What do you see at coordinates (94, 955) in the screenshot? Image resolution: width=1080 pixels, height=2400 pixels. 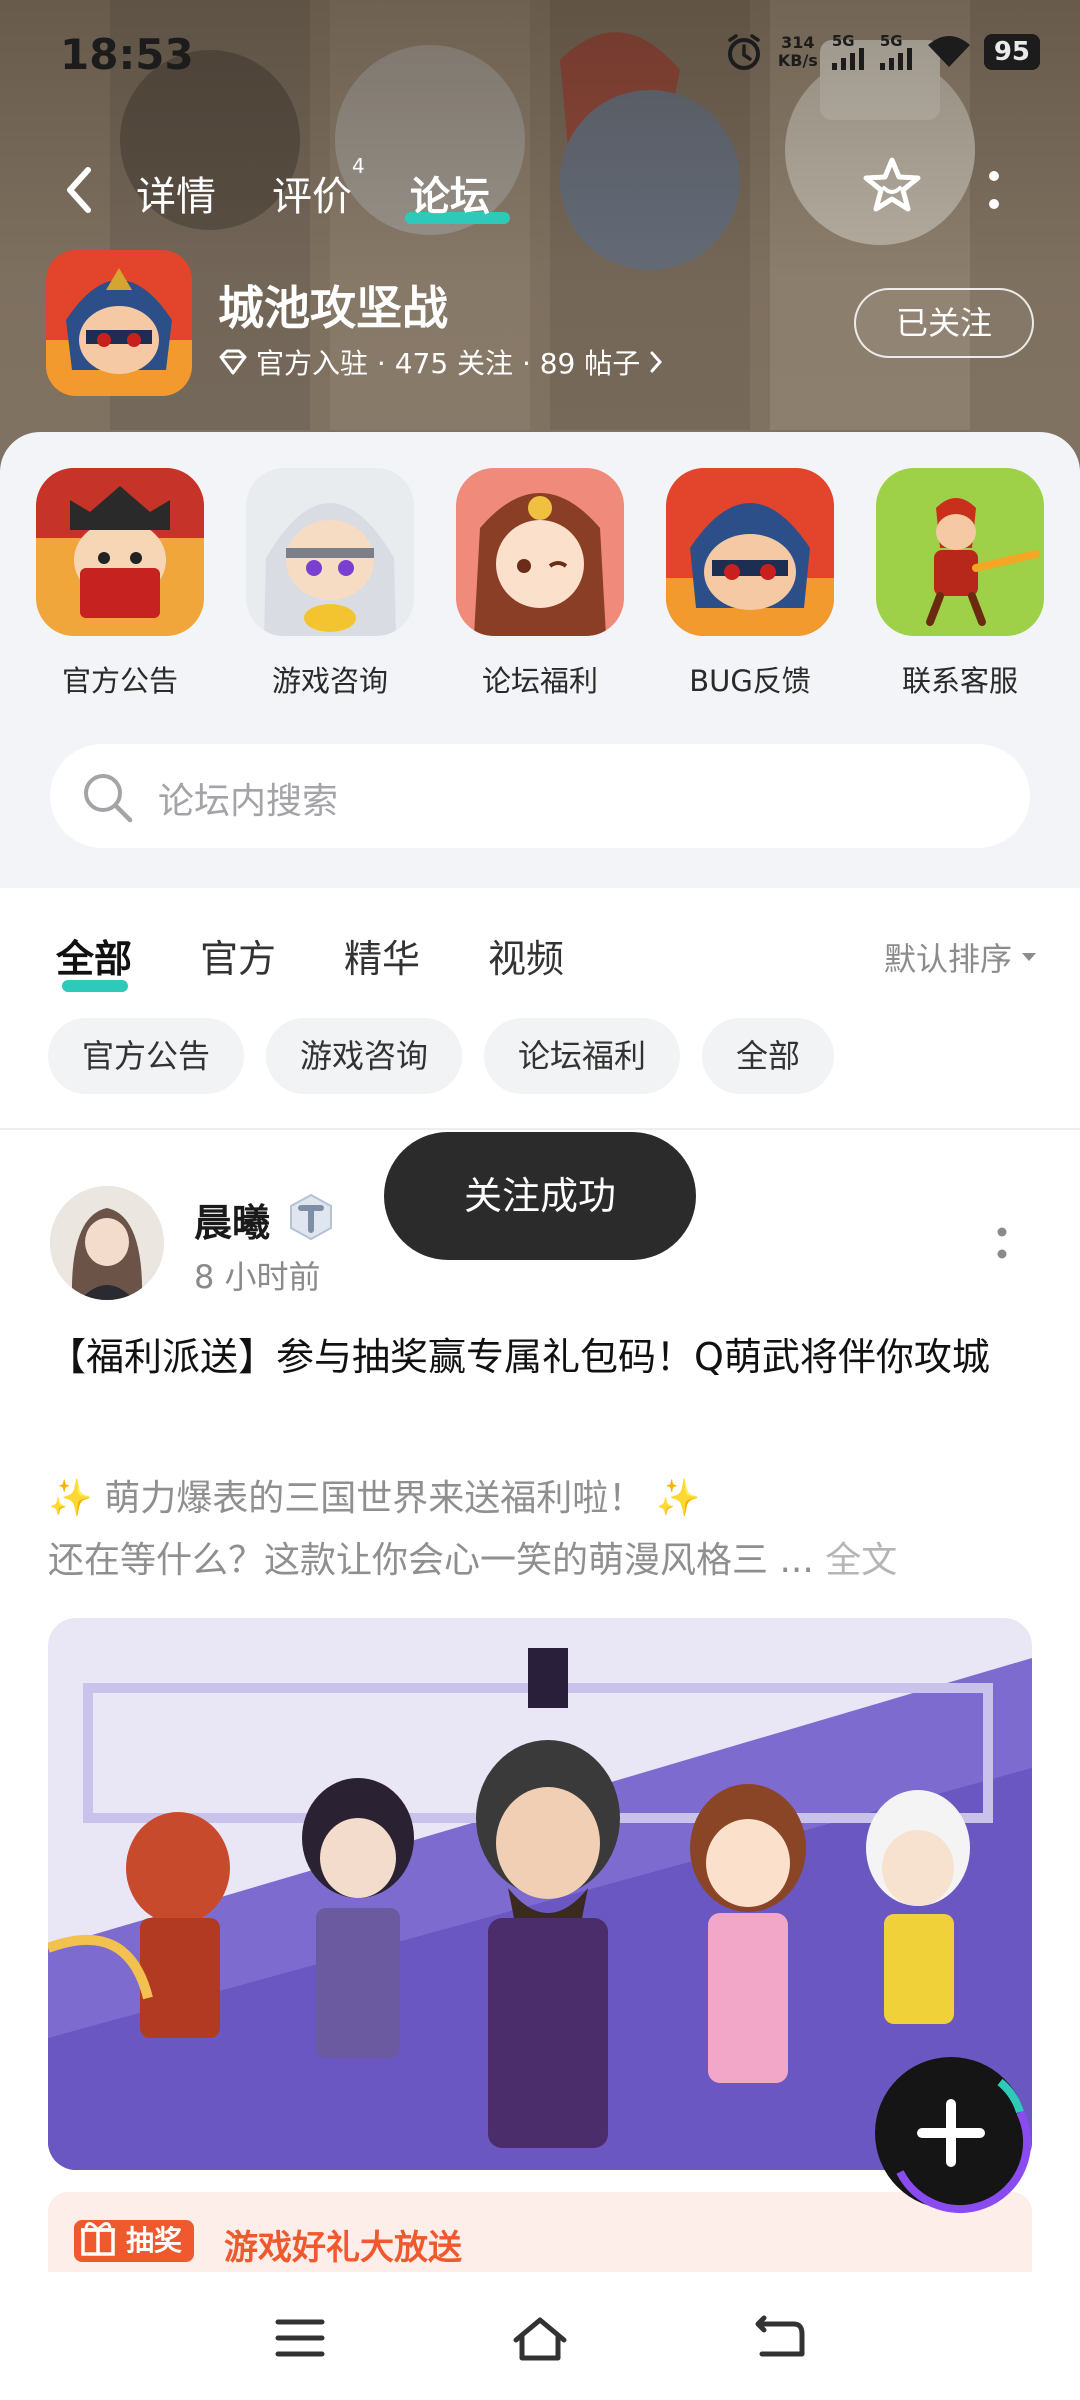 I see `category-tab-all: 全部` at bounding box center [94, 955].